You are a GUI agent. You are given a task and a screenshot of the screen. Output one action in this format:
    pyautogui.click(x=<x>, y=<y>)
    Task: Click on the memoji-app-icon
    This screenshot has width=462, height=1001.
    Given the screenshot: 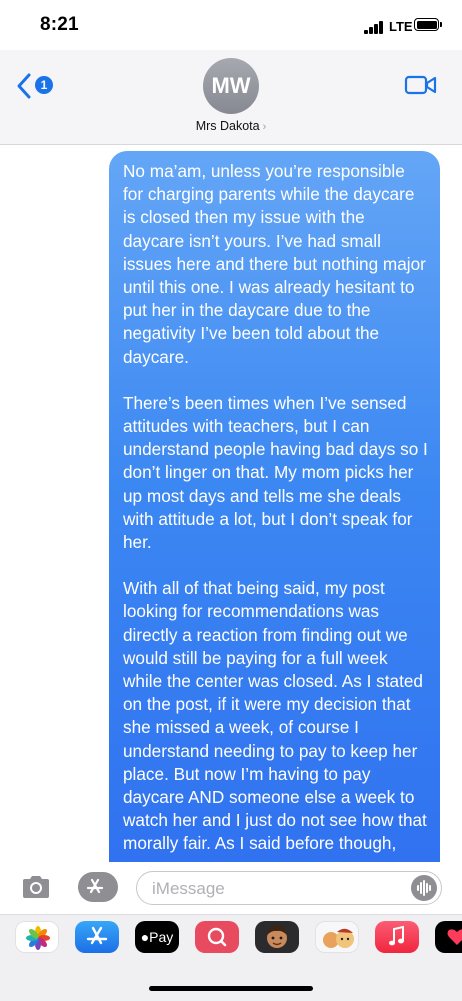 What is the action you would take?
    pyautogui.click(x=277, y=937)
    